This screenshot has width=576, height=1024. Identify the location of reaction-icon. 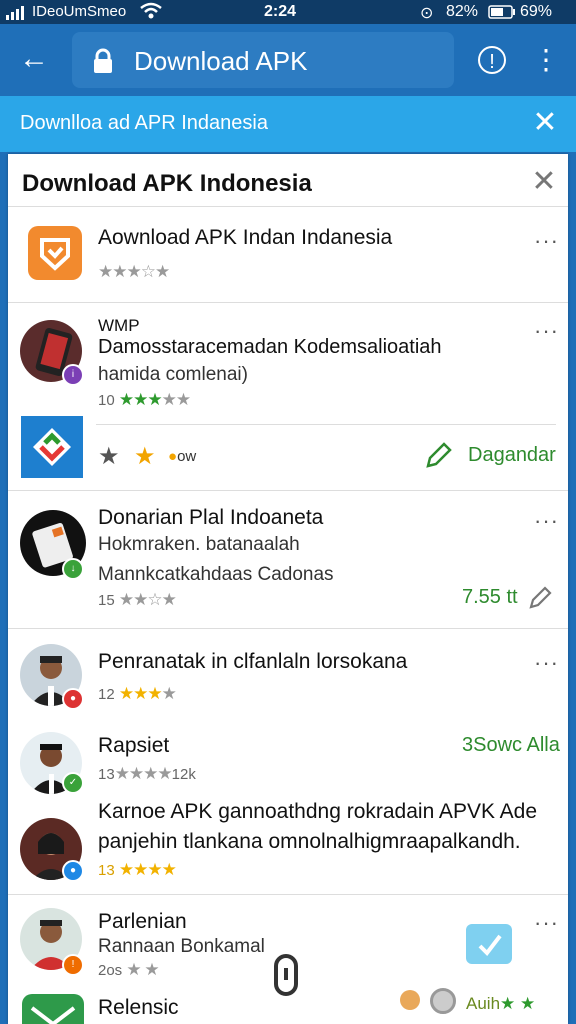
(410, 1000).